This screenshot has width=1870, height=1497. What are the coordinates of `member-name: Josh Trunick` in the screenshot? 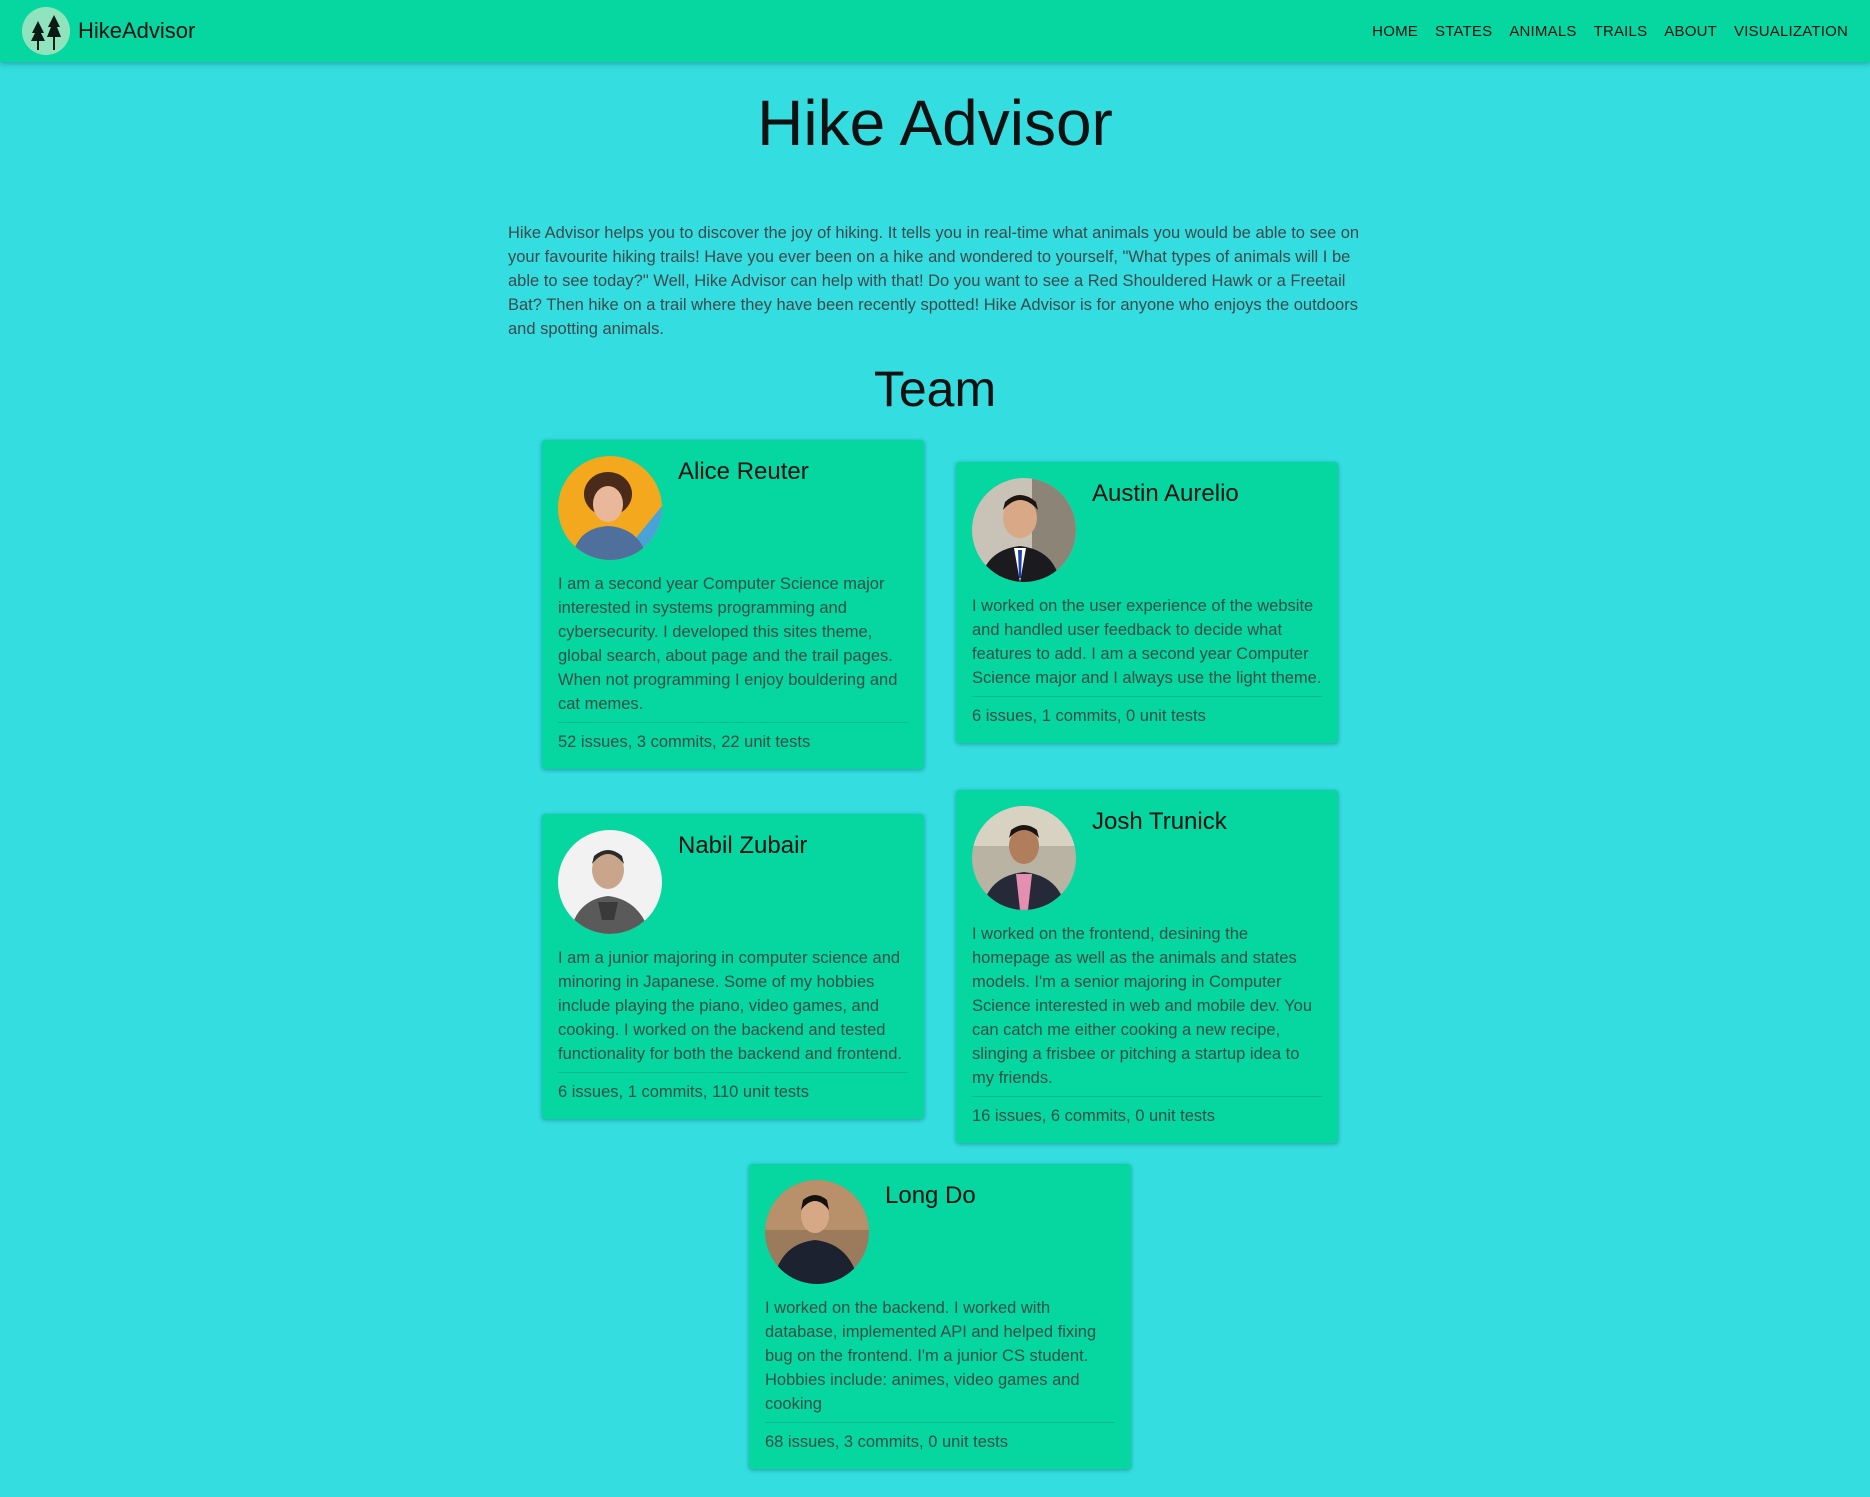 It's located at (1159, 821).